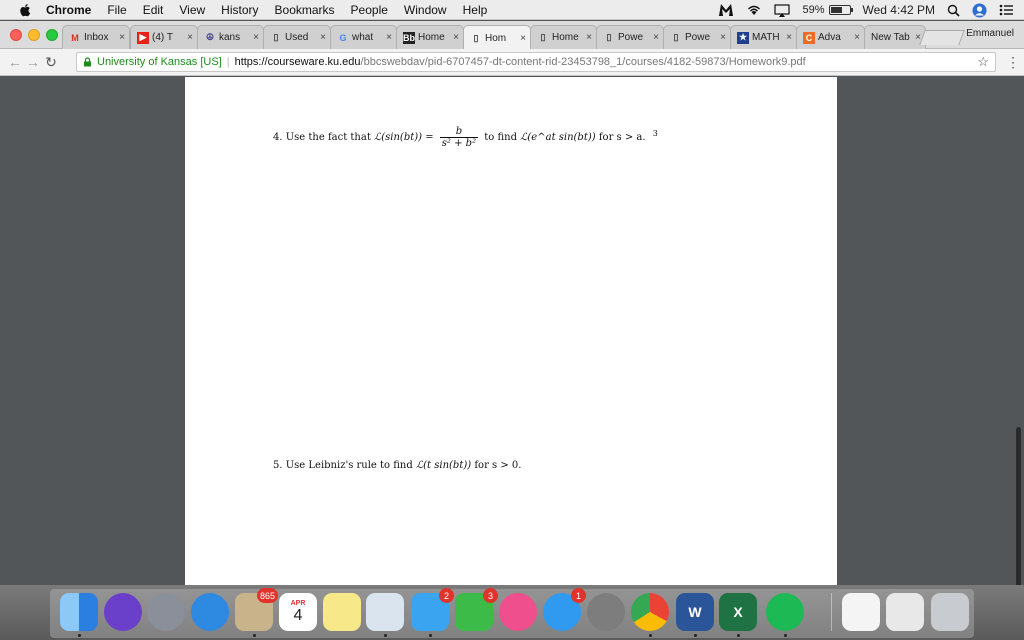 This screenshot has height=640, width=1024. What do you see at coordinates (342, 612) in the screenshot?
I see `dock-notes-icon` at bounding box center [342, 612].